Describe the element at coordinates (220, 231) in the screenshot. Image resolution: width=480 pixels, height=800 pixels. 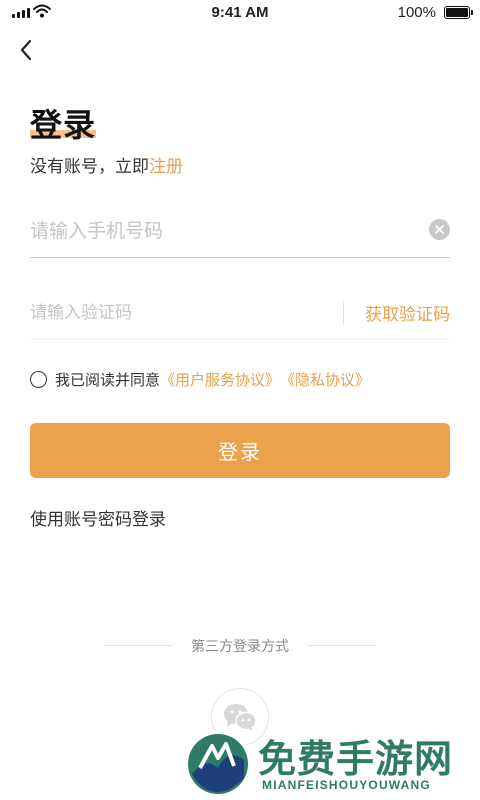
I see `phone-input` at that location.